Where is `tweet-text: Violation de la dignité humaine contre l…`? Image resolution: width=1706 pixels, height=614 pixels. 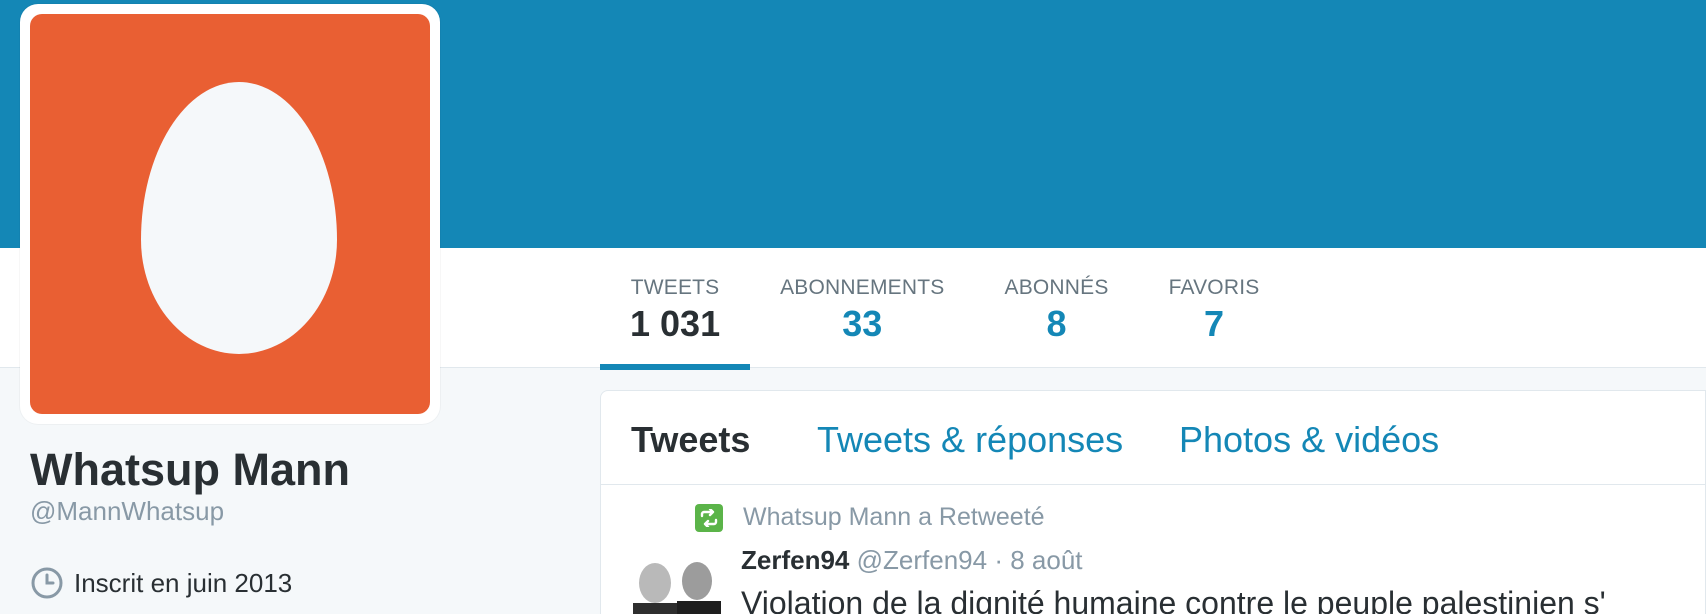 tweet-text: Violation de la dignité humaine contre l… is located at coordinates (1173, 599).